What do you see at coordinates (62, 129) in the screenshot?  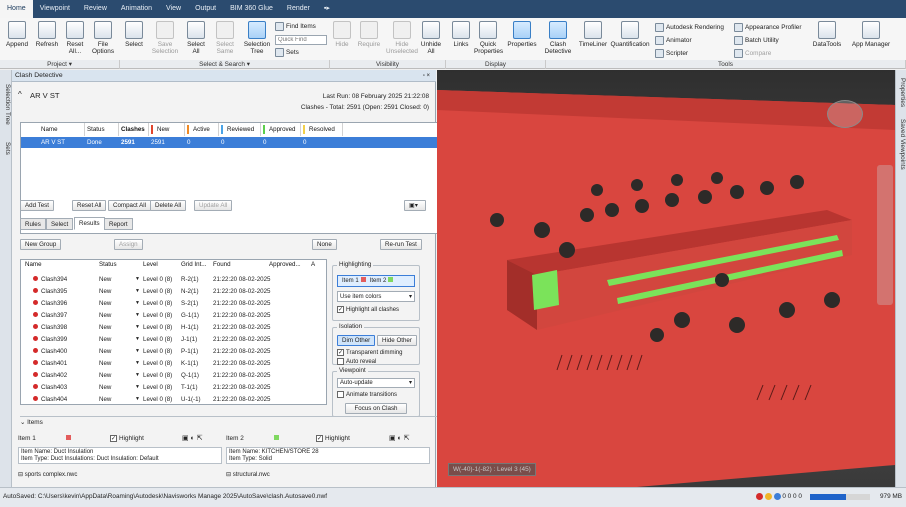 I see `col-name: Name` at bounding box center [62, 129].